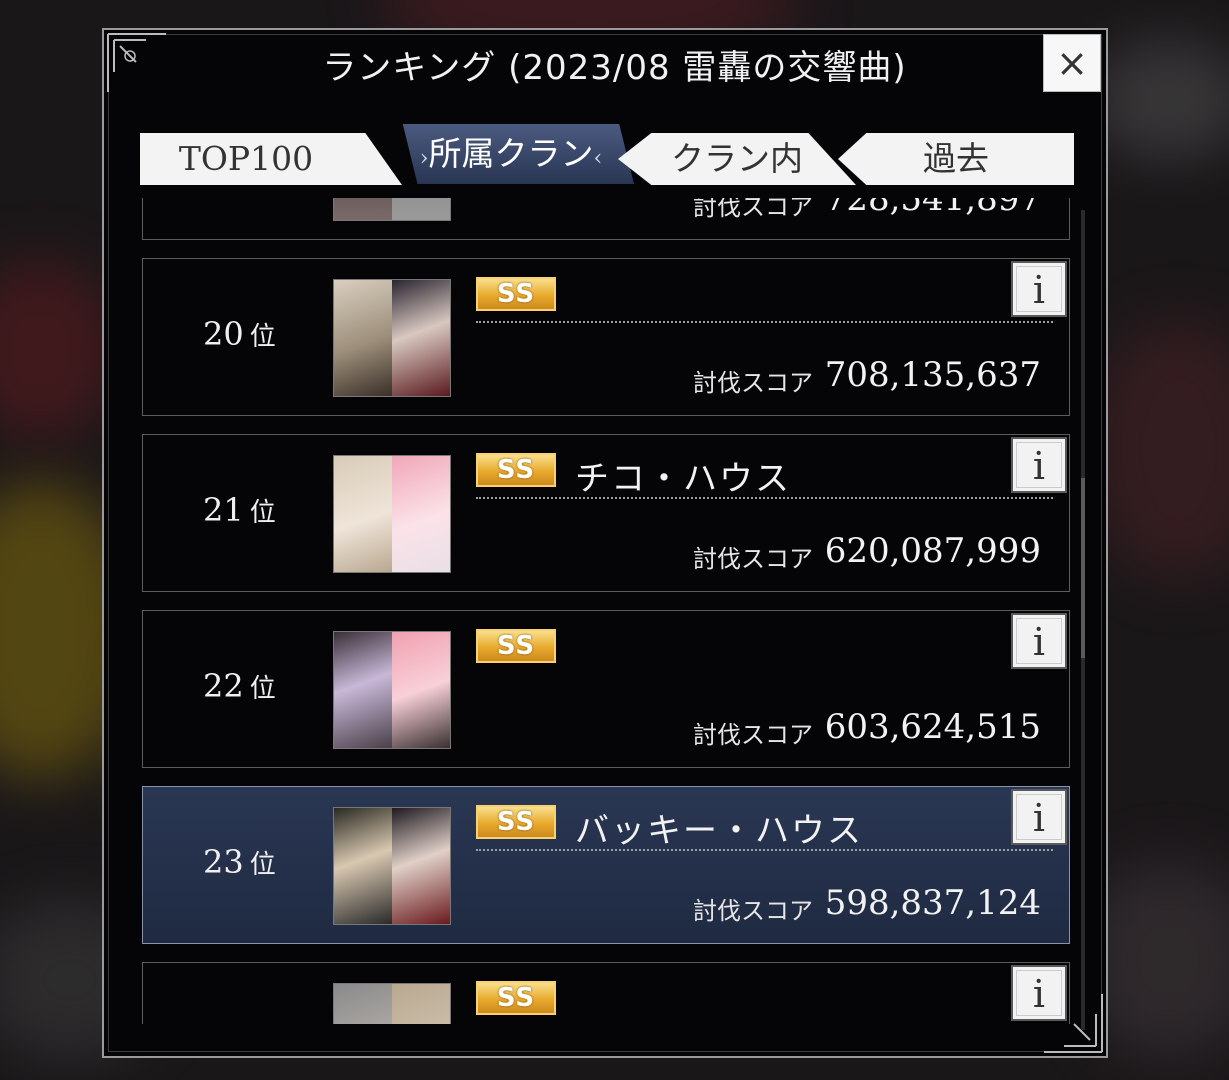  I want to click on close-button: ×, so click(1072, 63).